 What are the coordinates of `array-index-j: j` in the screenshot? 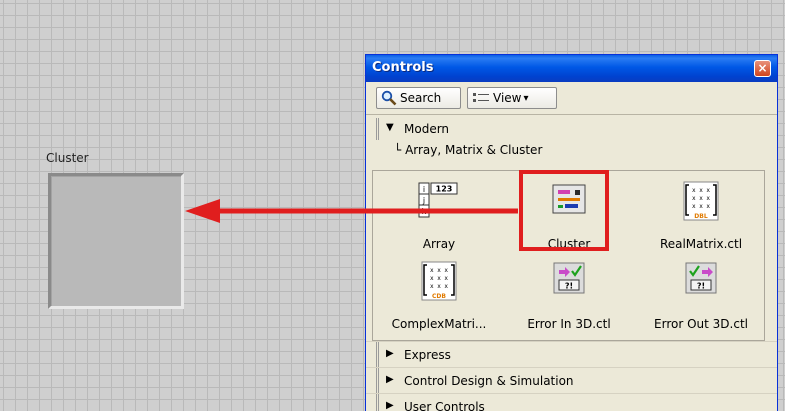 It's located at (423, 200).